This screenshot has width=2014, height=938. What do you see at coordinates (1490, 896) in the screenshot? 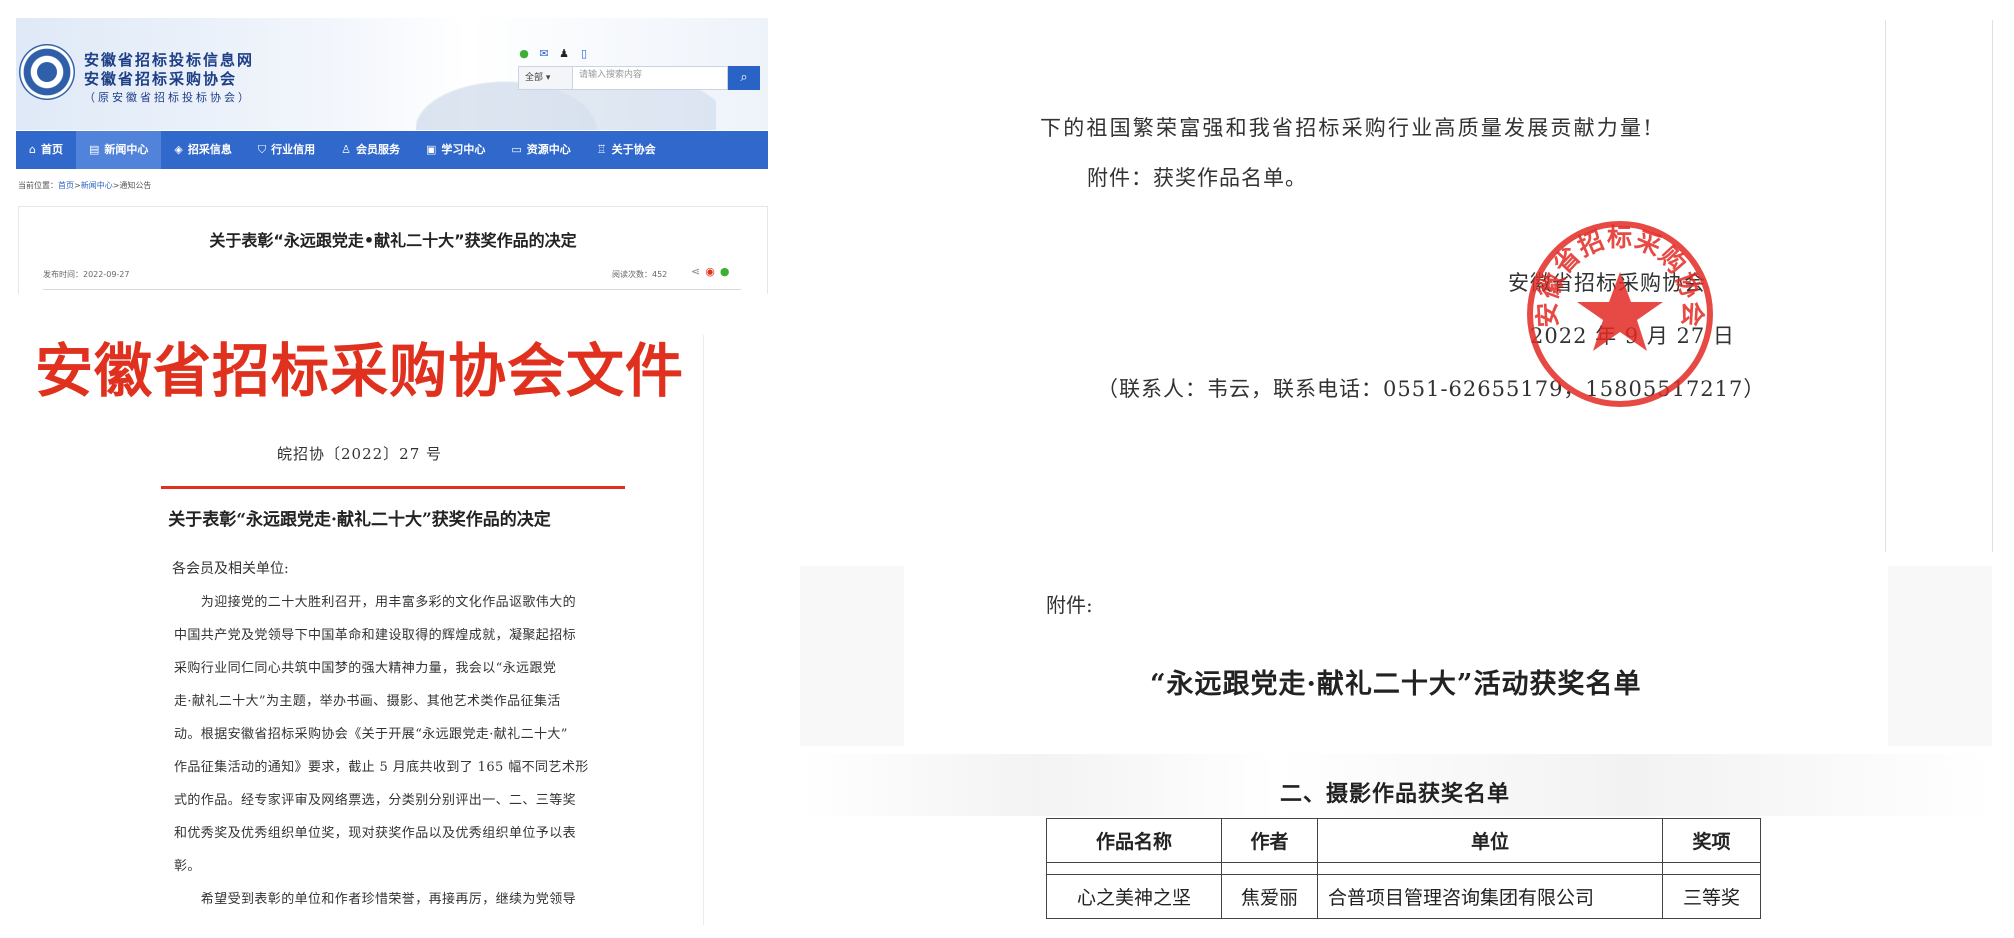
I see `cell-unit: 合普项目管理咨询集团有限公司` at bounding box center [1490, 896].